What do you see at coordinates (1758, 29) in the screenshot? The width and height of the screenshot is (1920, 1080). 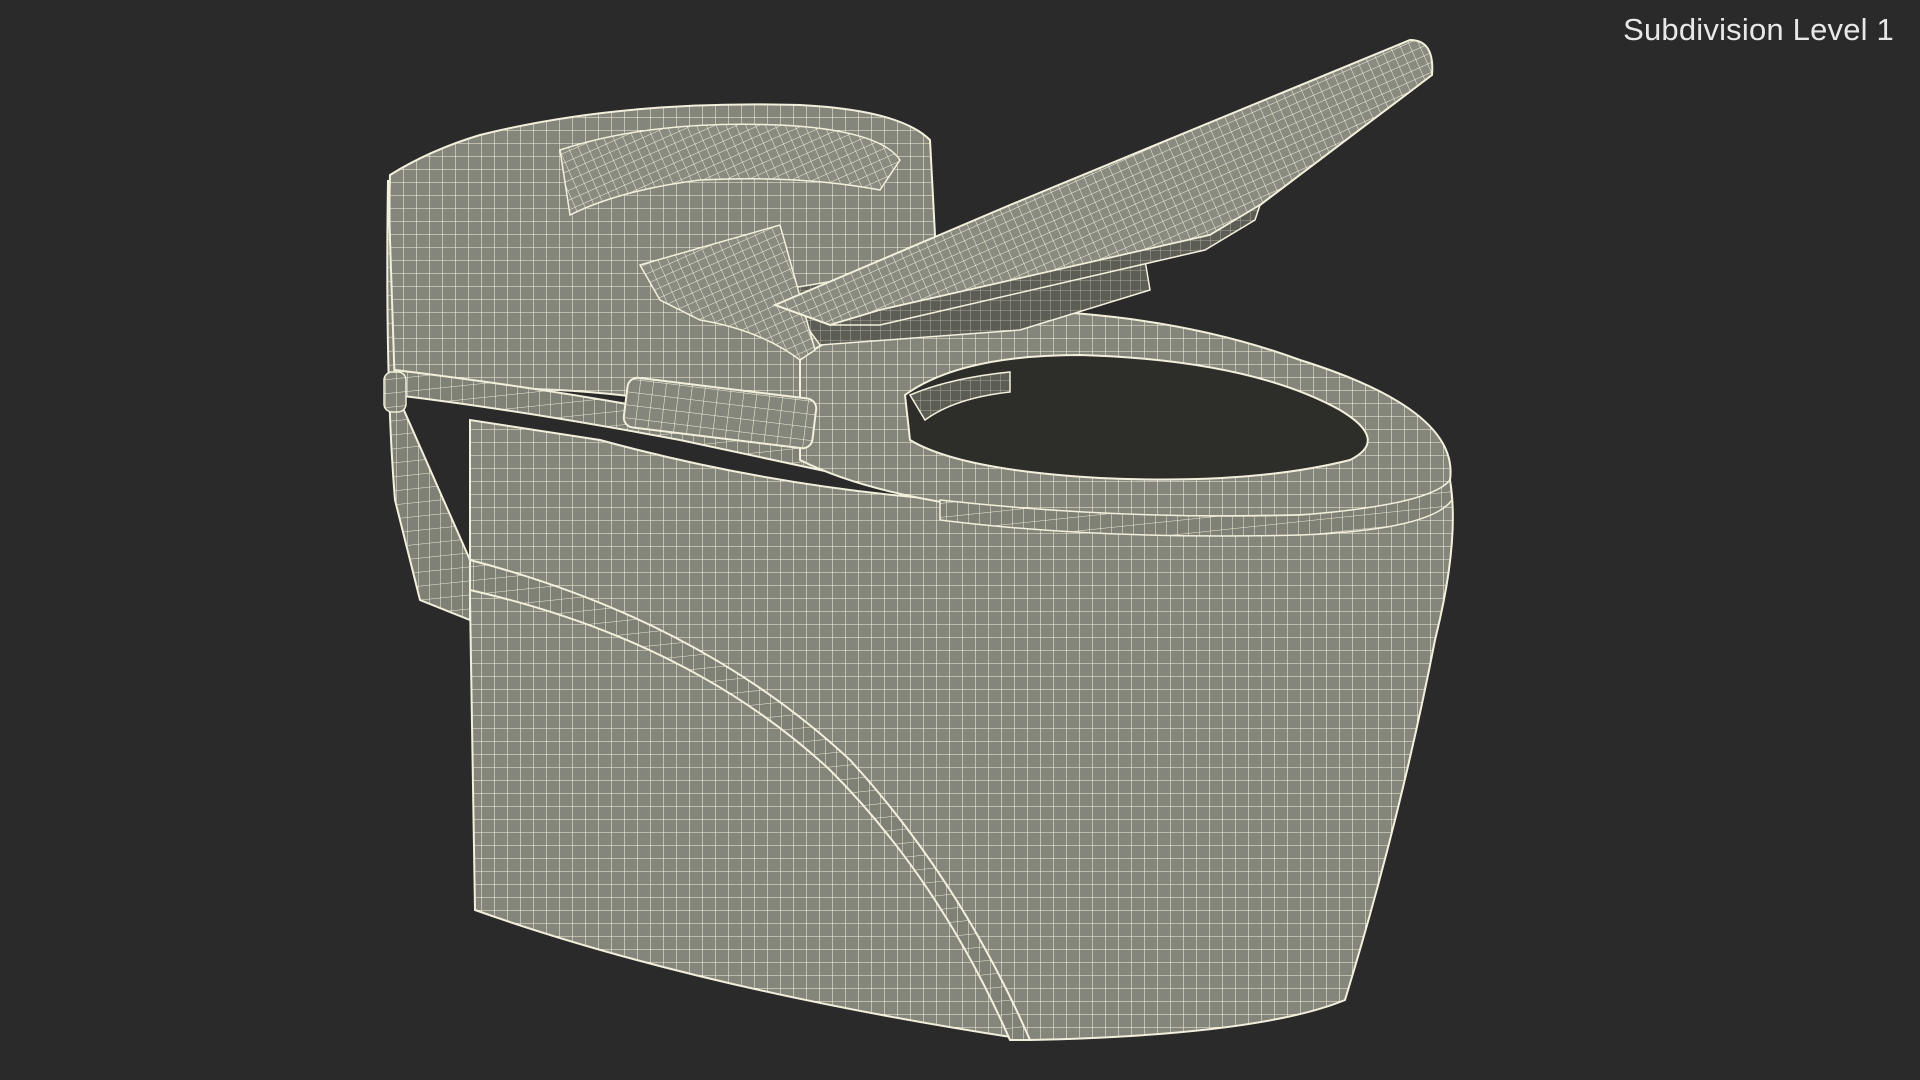 I see `subdivision-level-label: Subdivision Level 1` at bounding box center [1758, 29].